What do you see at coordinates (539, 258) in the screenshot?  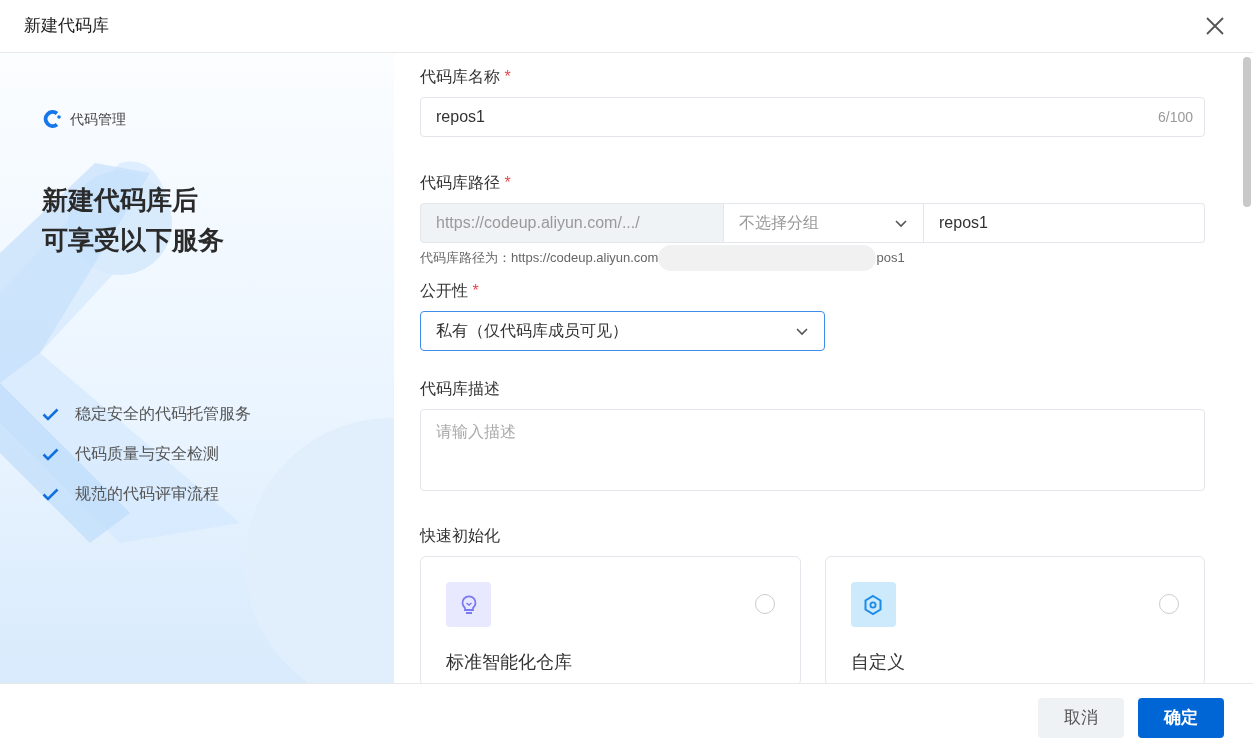 I see `path-hint: 代码库路径为：https://codeup.aliyun.com` at bounding box center [539, 258].